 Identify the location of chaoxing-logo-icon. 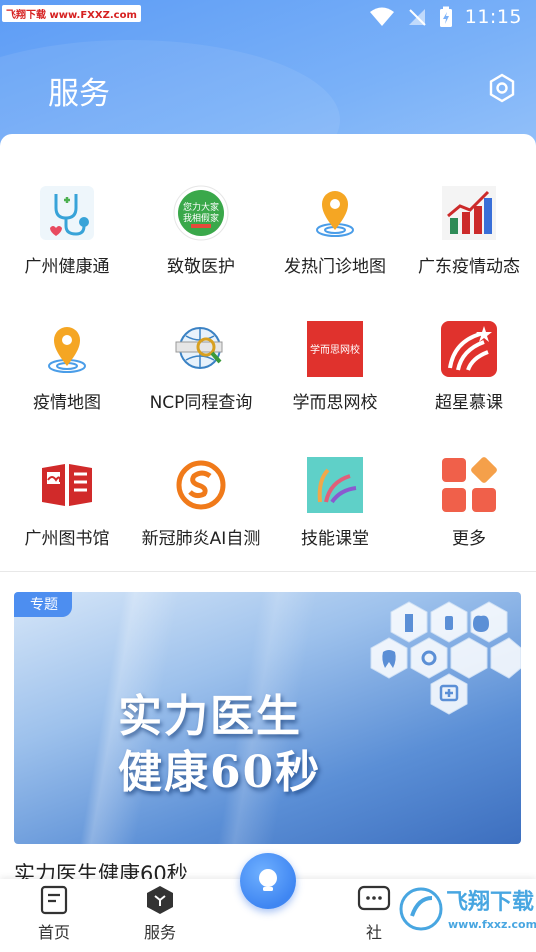
(469, 349).